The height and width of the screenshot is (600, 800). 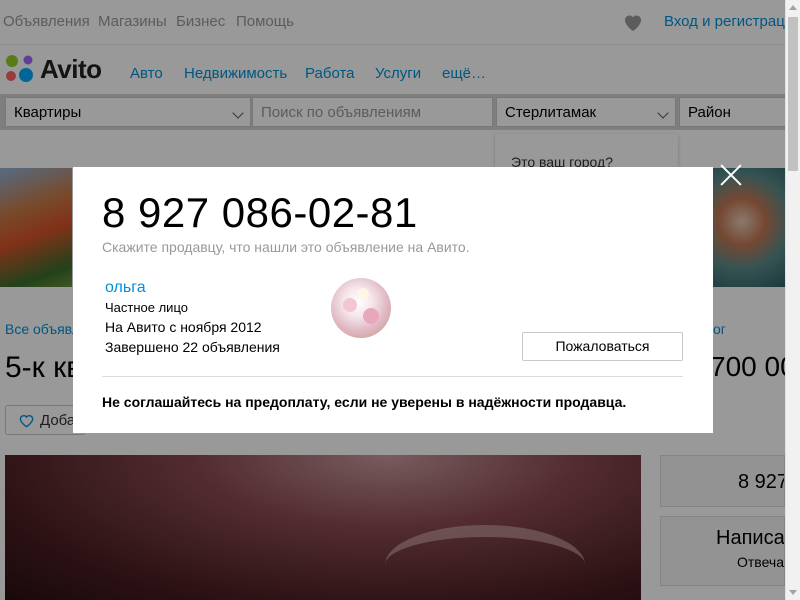 I want to click on seller-type: Частное лицо, so click(x=146, y=307).